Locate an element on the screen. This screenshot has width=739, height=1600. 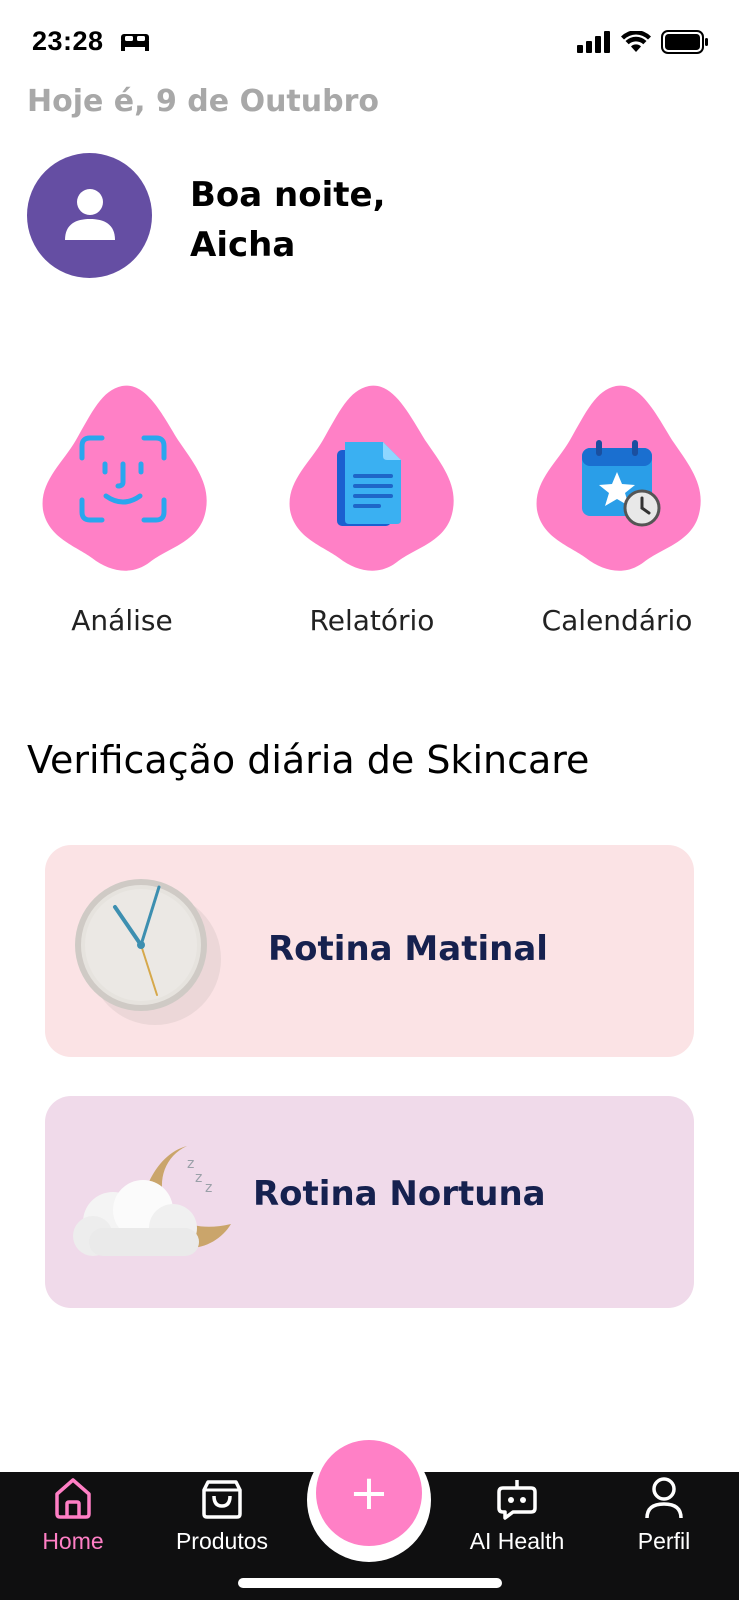
tab-label: Perfil is located at coordinates (664, 1541).